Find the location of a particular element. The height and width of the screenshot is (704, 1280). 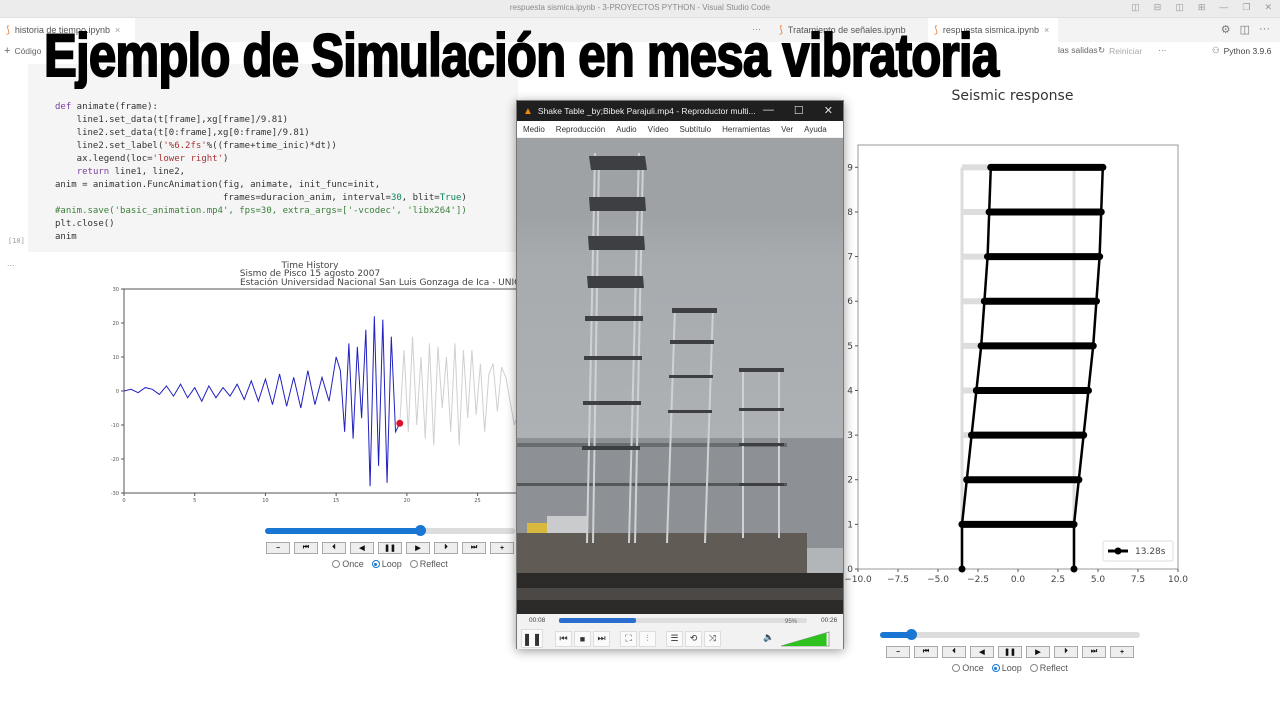

x-tick-label: 25 is located at coordinates (477, 501).